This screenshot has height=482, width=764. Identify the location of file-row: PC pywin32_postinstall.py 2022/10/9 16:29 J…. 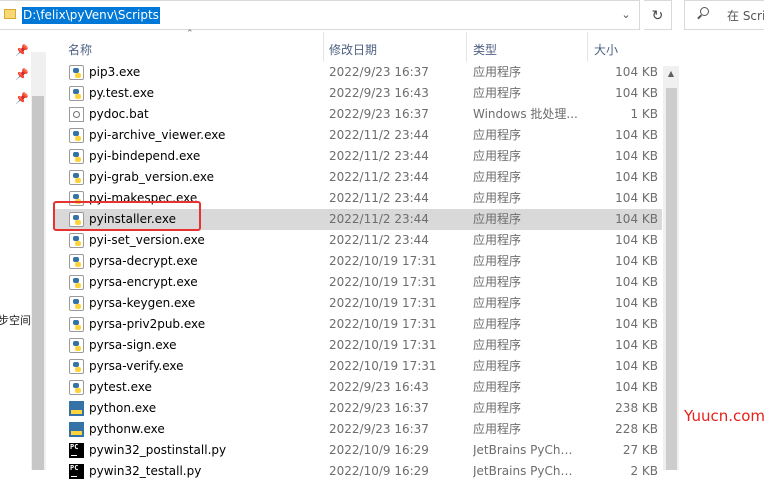
(358, 450).